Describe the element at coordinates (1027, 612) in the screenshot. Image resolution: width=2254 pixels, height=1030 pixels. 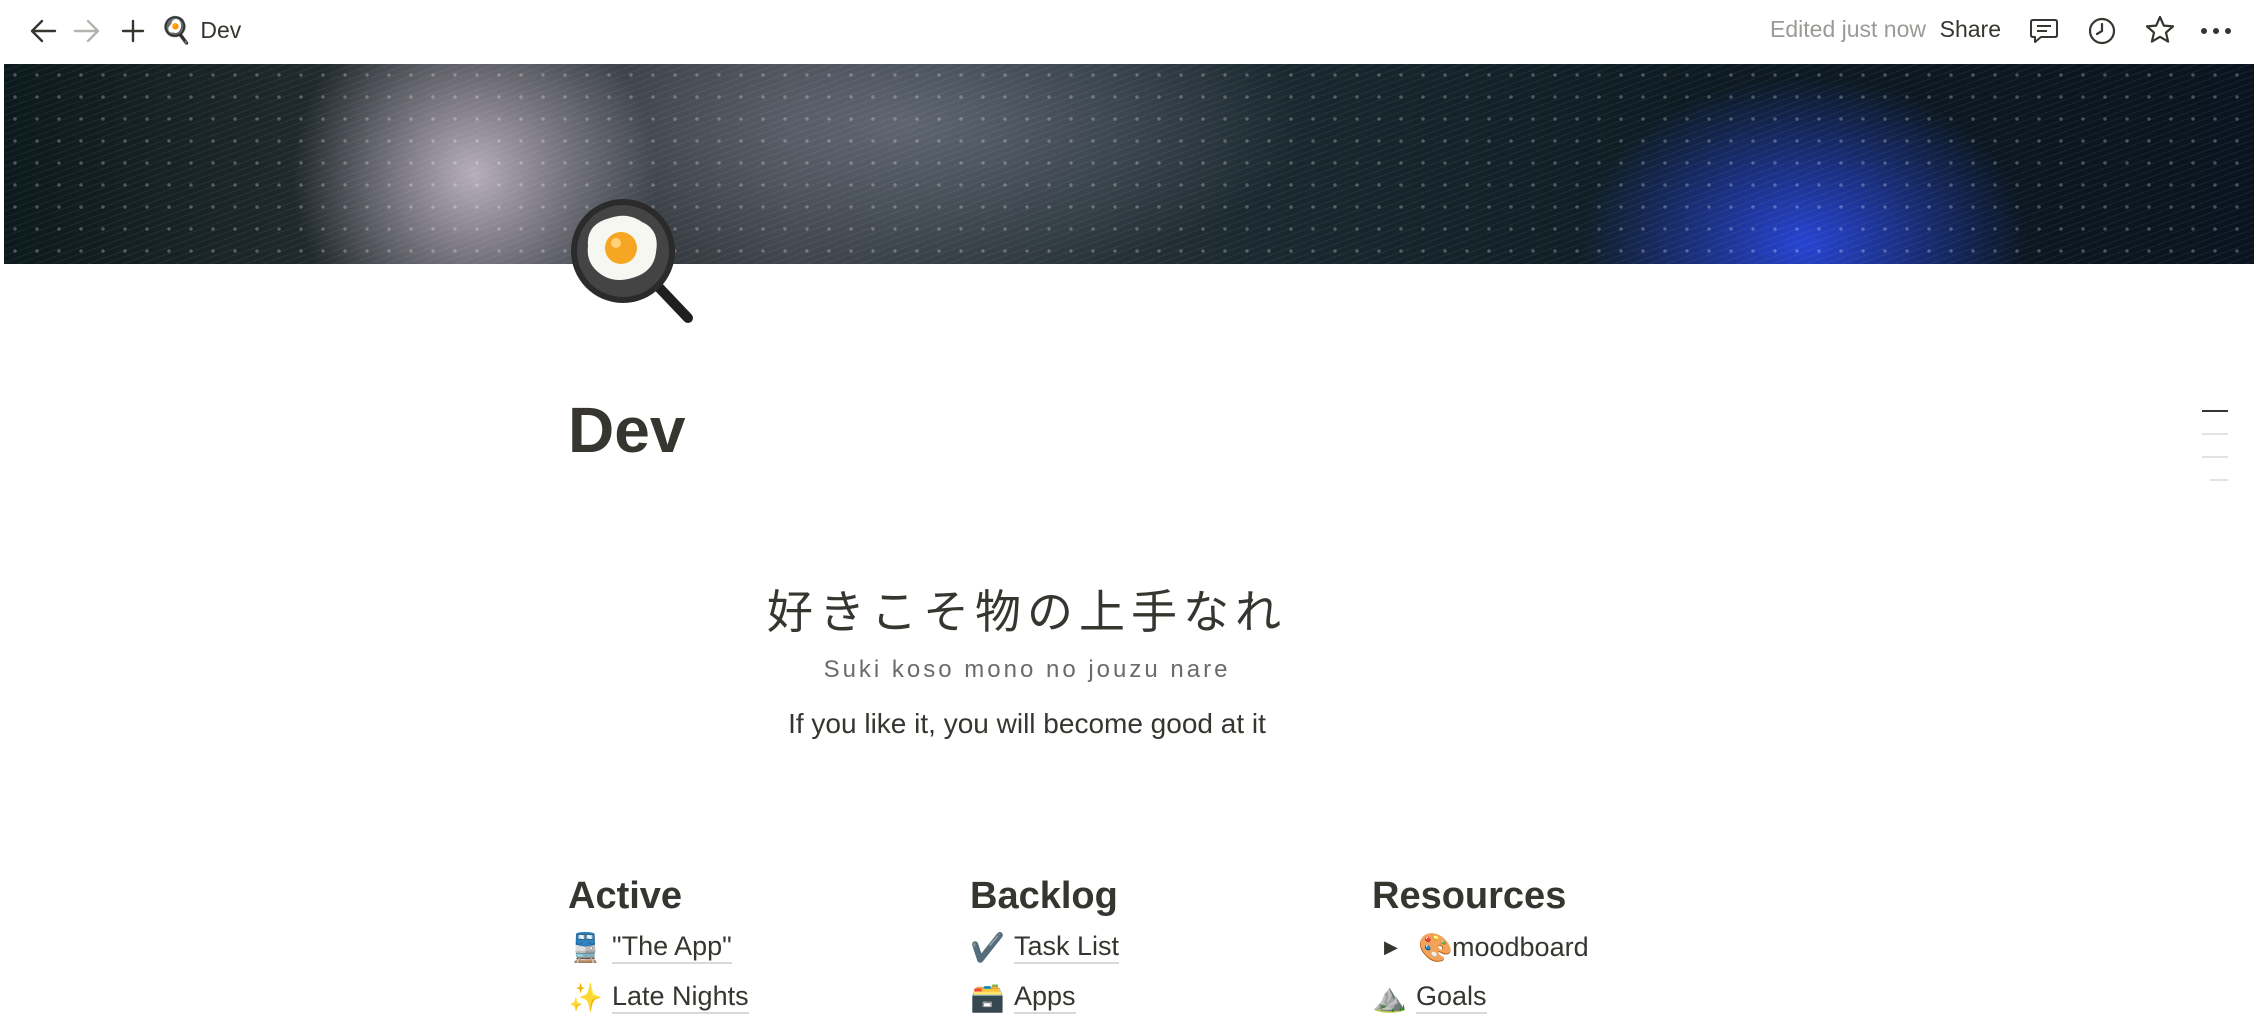
I see `quote-japanese: 好きこそ物の上手なれ` at that location.